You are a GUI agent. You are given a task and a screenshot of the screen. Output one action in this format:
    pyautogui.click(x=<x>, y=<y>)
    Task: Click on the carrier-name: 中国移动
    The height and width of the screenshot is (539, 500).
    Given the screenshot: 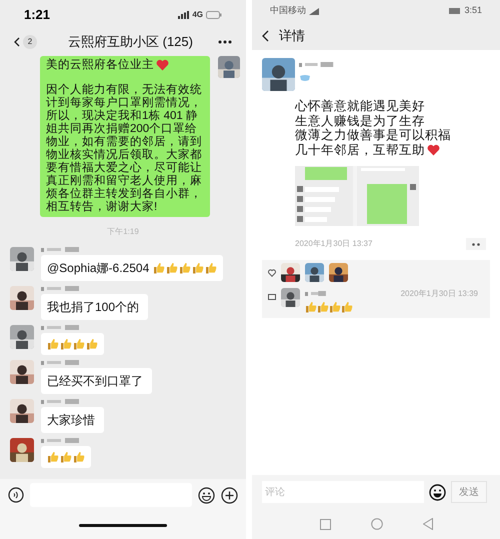 What is the action you would take?
    pyautogui.click(x=288, y=11)
    